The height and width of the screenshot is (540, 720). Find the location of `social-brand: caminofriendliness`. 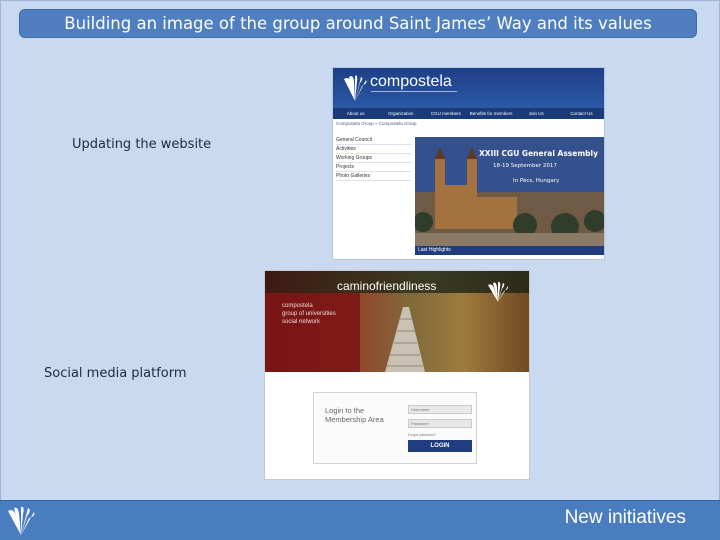

social-brand: caminofriendliness is located at coordinates (387, 286).